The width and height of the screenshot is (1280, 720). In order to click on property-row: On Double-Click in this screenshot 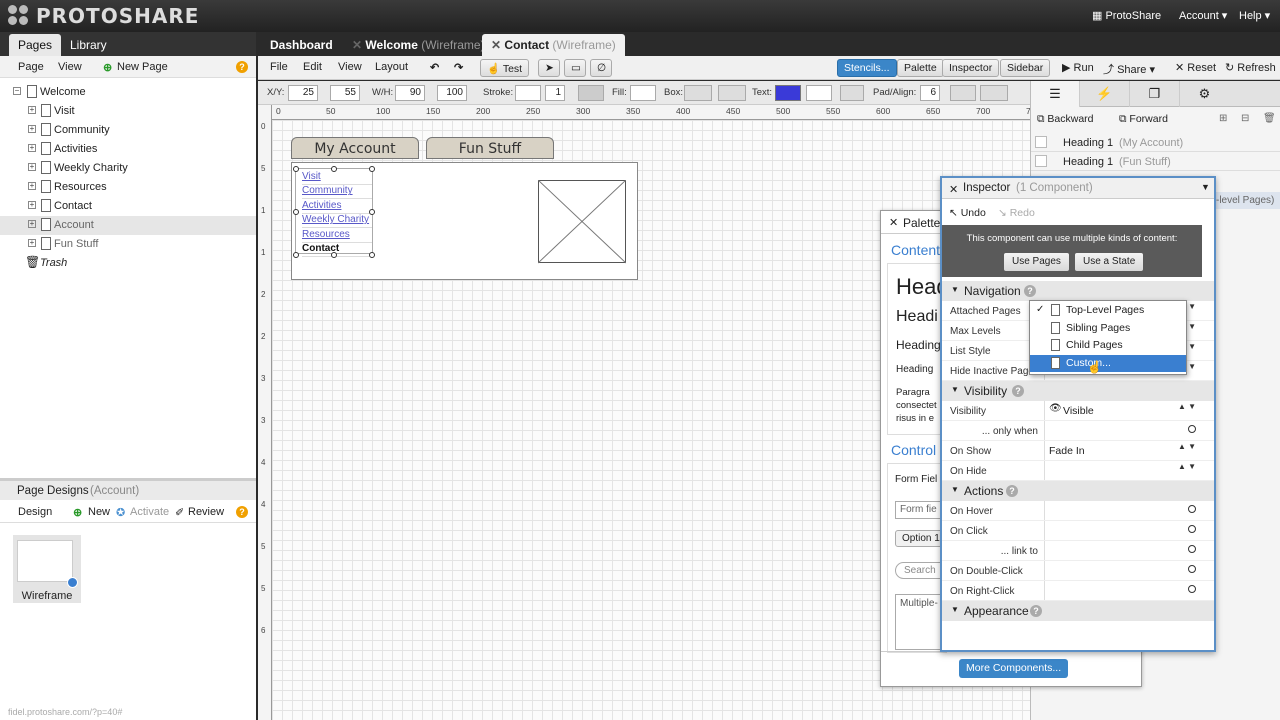, I will do `click(1078, 571)`.